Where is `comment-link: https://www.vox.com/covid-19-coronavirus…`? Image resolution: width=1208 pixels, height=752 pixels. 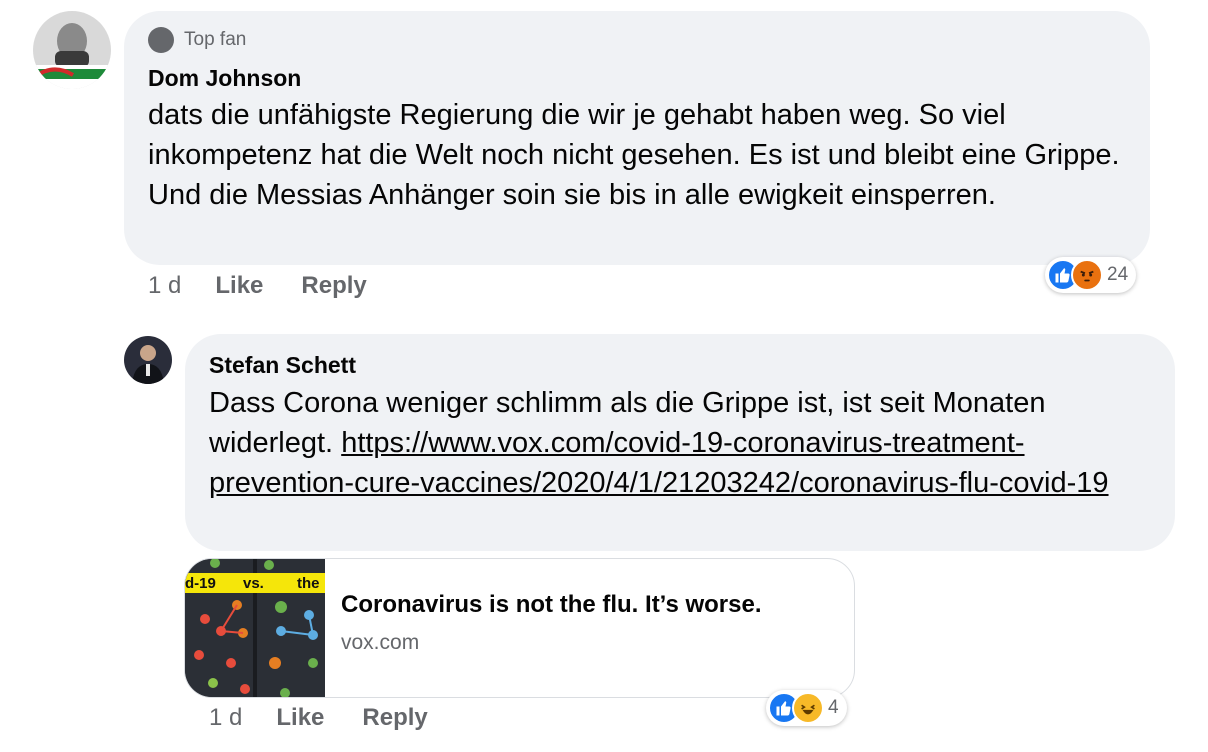
comment-link: https://www.vox.com/covid-19-coronavirus… is located at coordinates (659, 463).